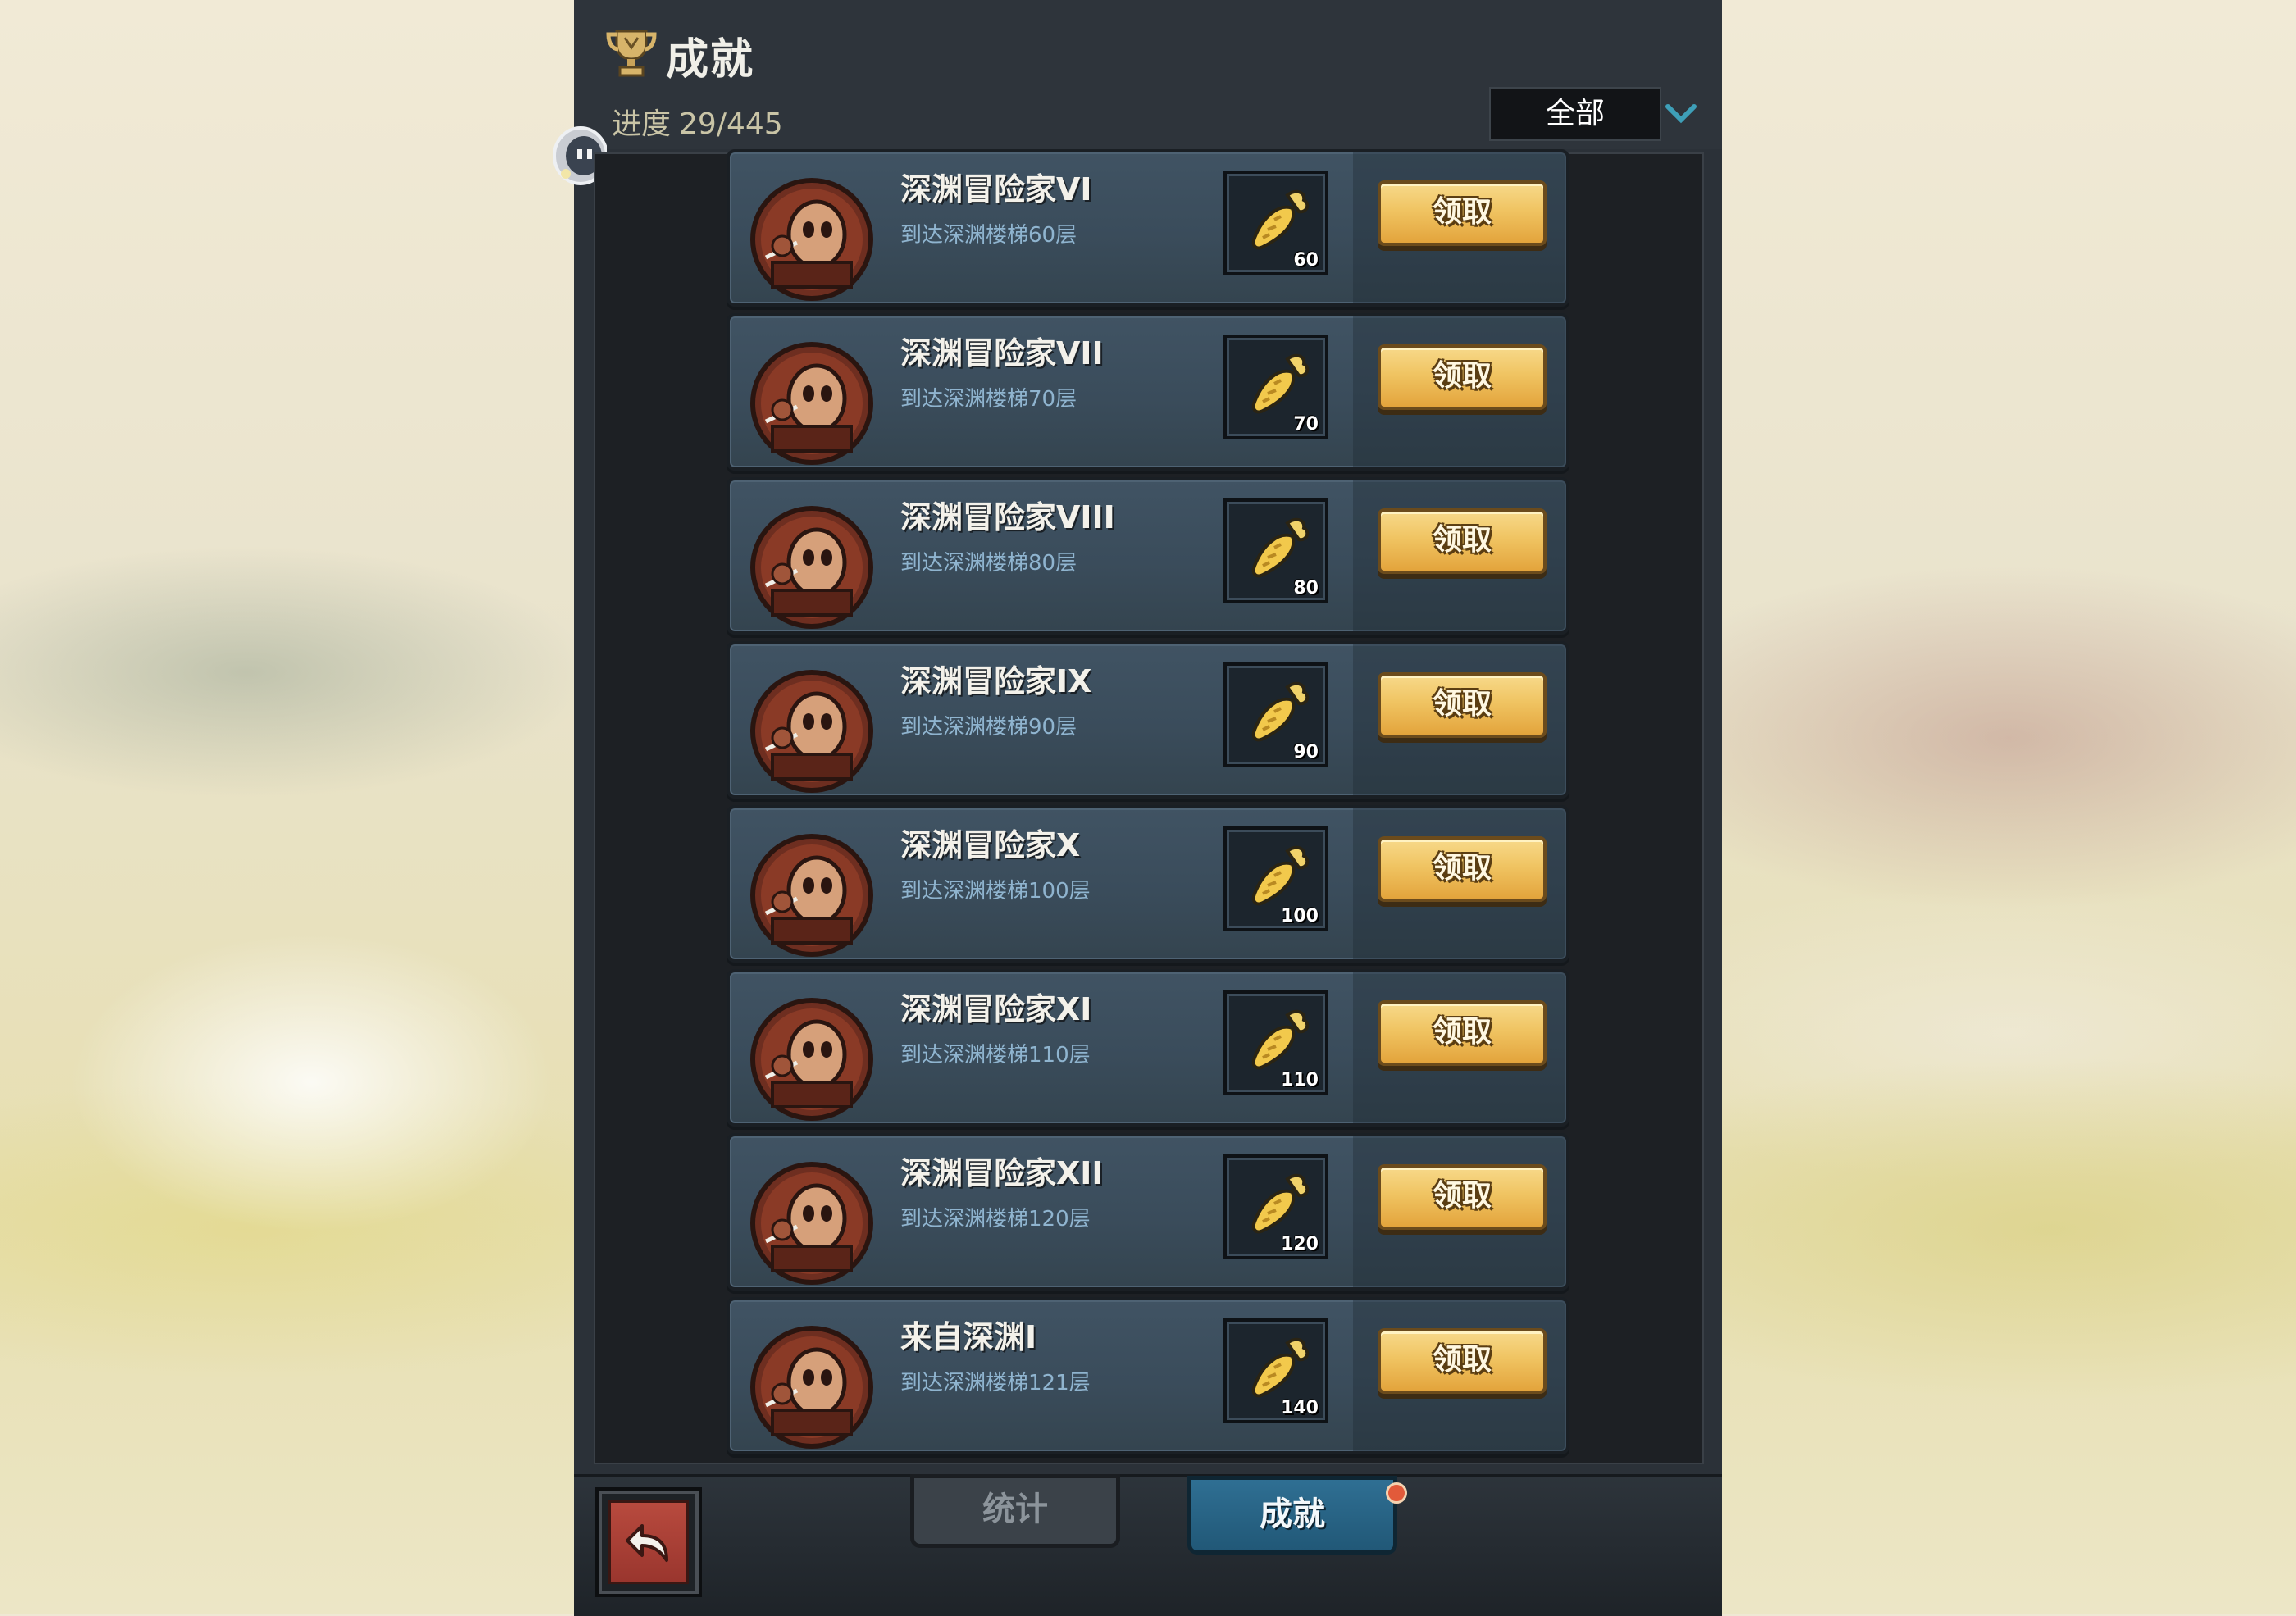  Describe the element at coordinates (988, 399) in the screenshot. I see `achievement-description: 到达深渊楼梯70层` at that location.